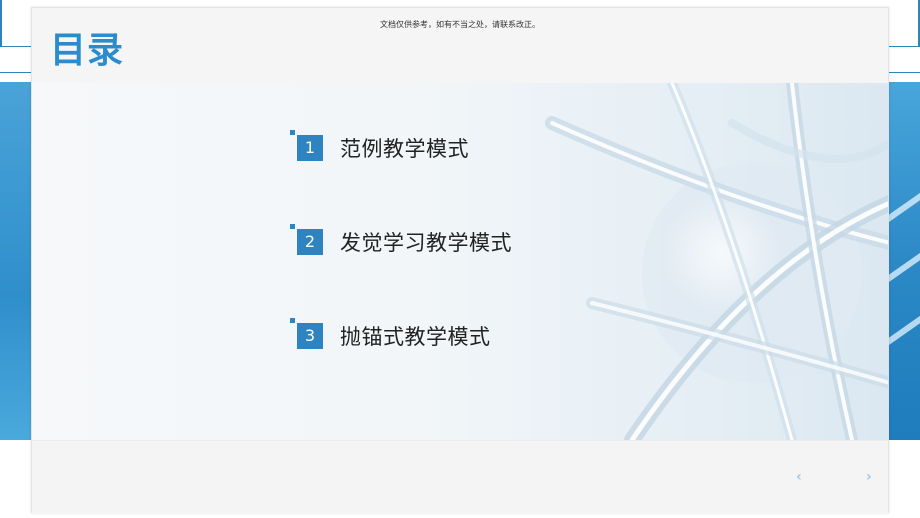 The width and height of the screenshot is (920, 518). Describe the element at coordinates (460, 45) in the screenshot. I see `slide-header: 文档仅供参考，如有不当之处，请联系改正。 目录` at that location.